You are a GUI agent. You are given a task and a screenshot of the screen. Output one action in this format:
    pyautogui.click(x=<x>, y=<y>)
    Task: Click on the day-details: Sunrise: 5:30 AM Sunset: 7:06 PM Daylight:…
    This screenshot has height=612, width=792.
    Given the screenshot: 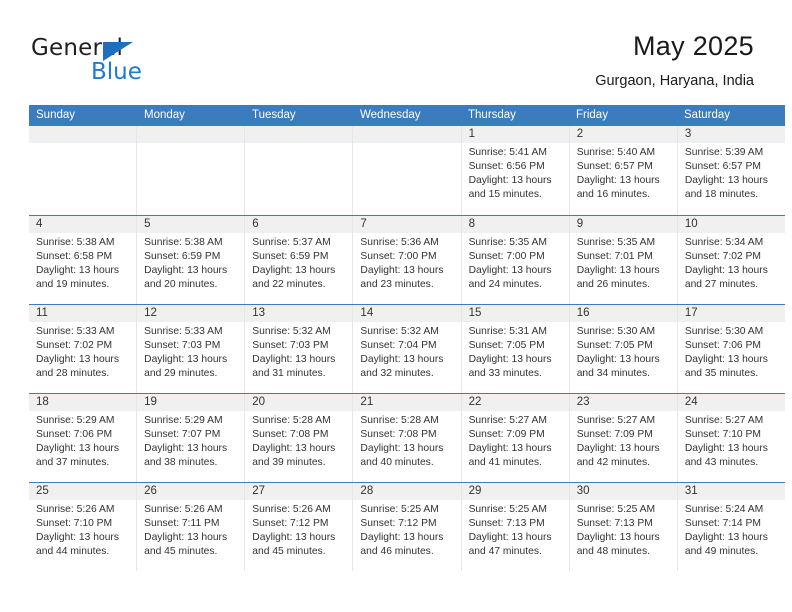 What is the action you would take?
    pyautogui.click(x=731, y=357)
    